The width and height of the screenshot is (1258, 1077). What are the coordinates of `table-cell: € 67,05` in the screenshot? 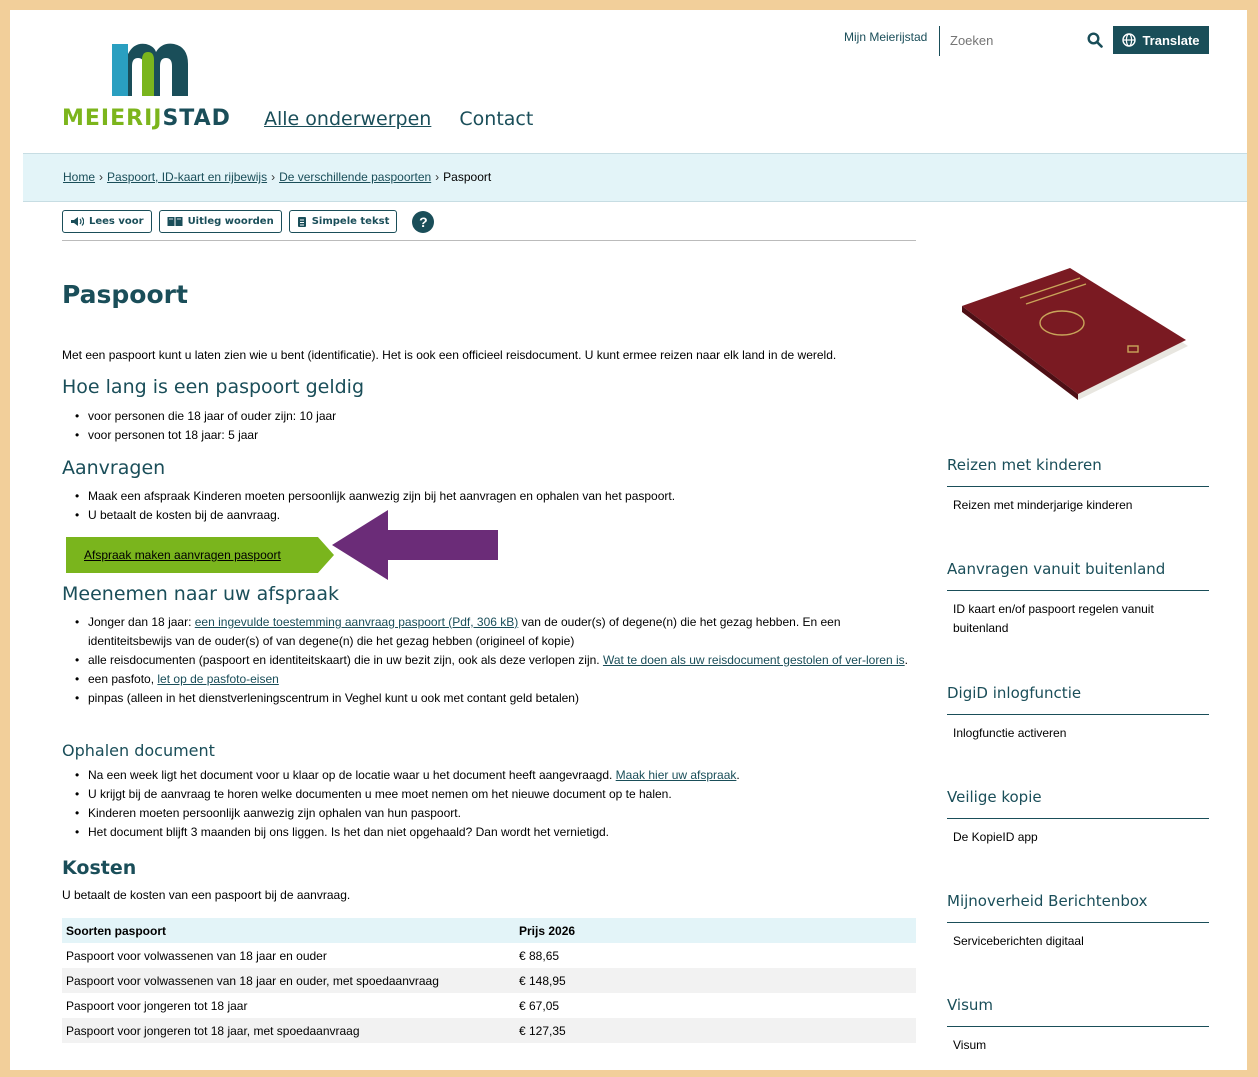 It's located at (539, 1005).